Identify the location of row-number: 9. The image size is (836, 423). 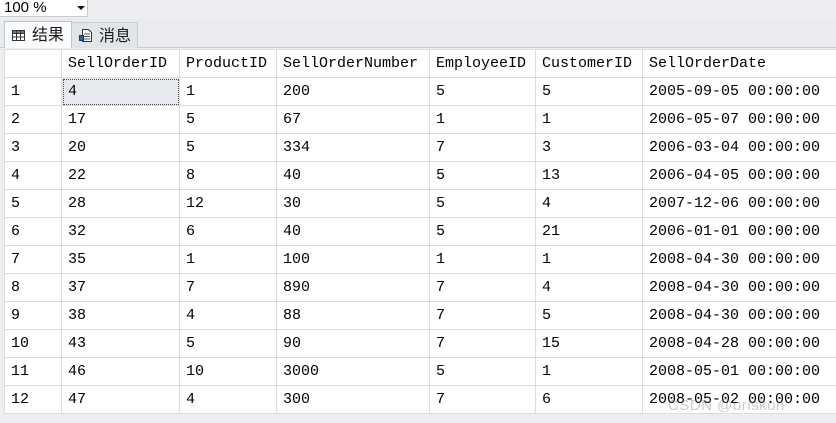
(33, 315).